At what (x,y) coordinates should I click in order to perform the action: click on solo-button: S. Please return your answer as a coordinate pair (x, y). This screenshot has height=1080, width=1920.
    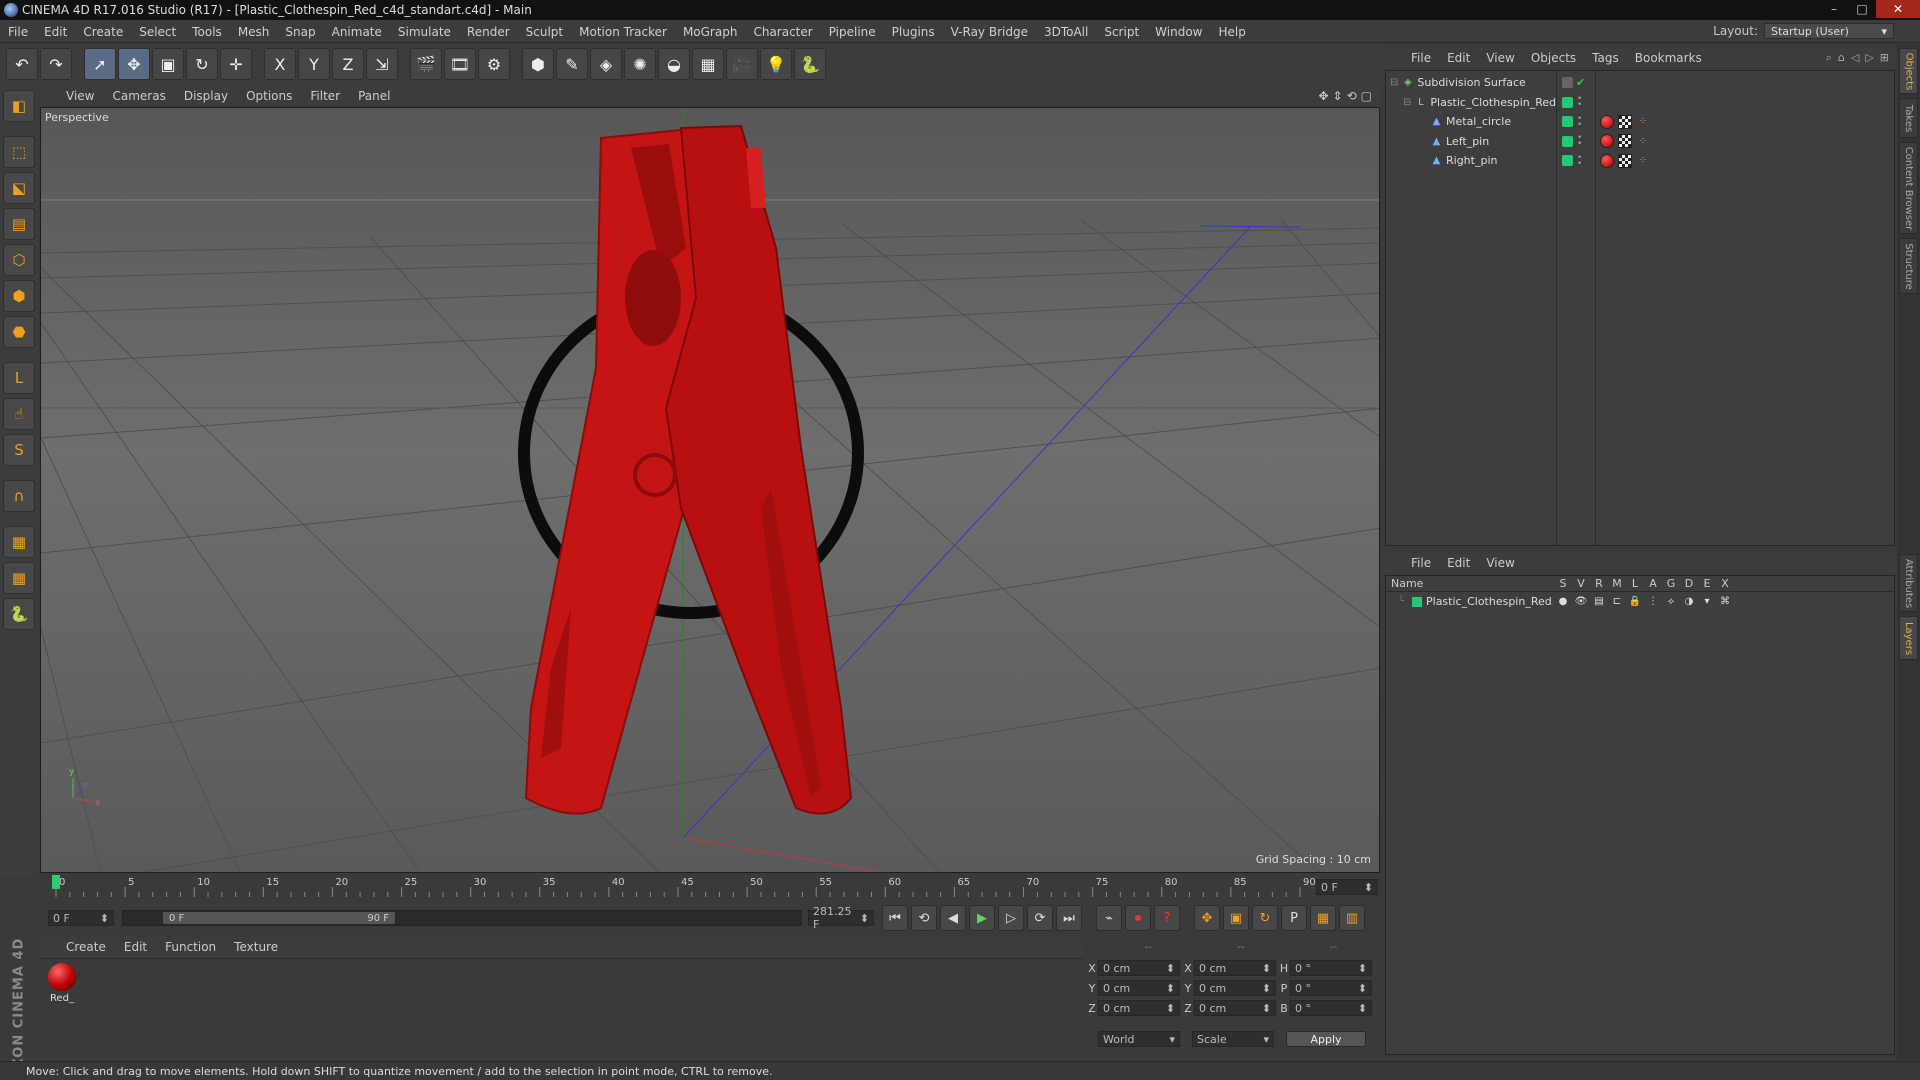
    Looking at the image, I should click on (19, 450).